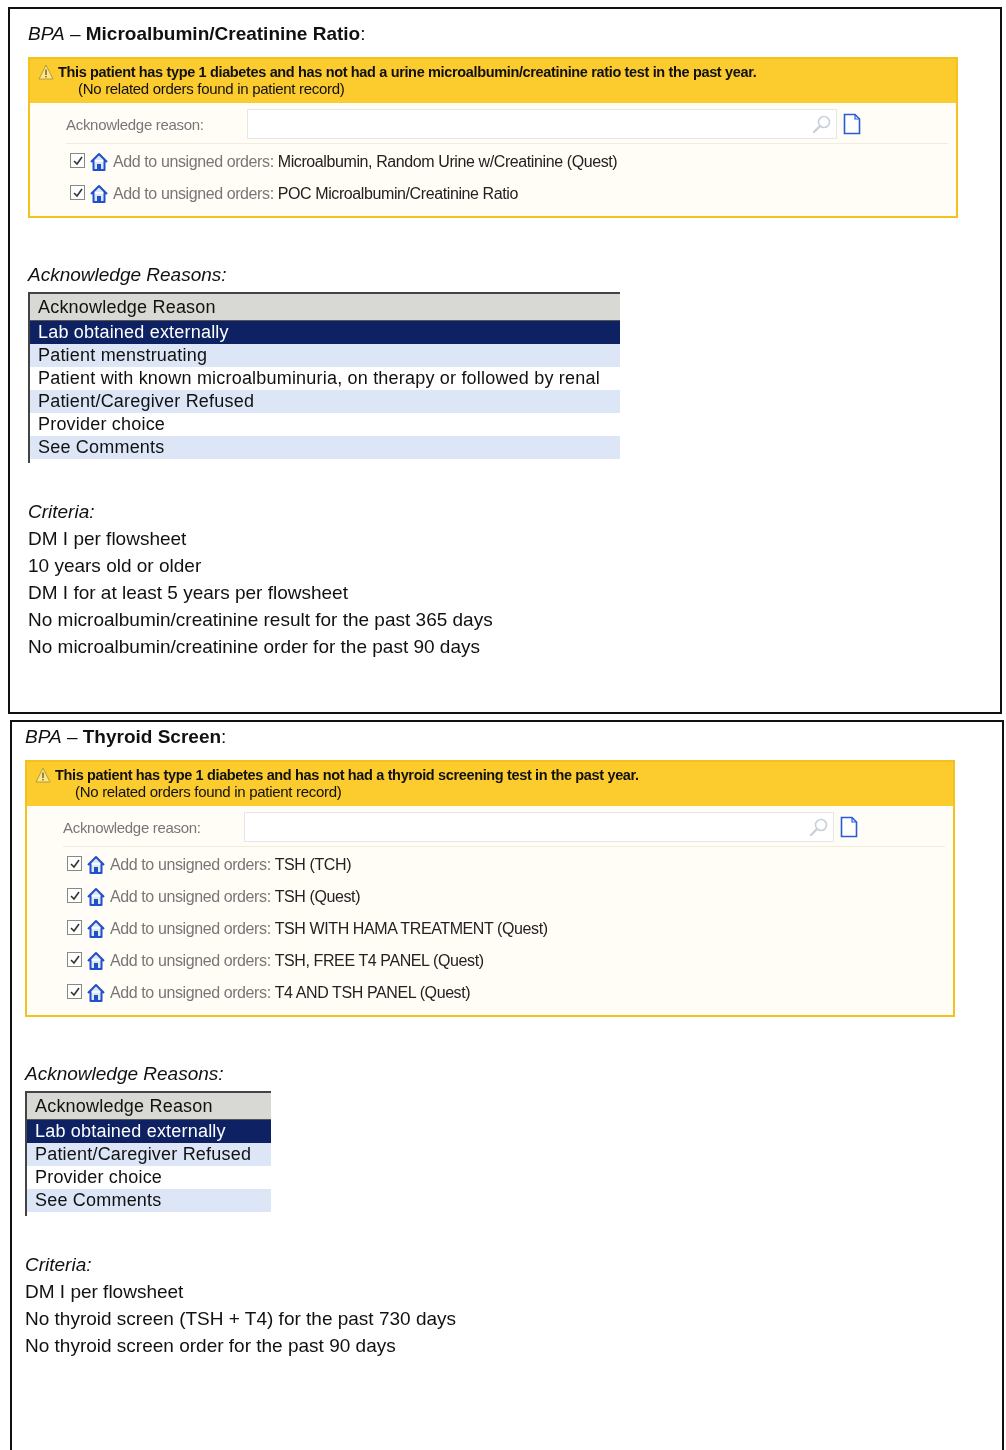 This screenshot has height=1450, width=1006. I want to click on criteria-line: No microalbumin/creatinine order for the past 90 days, so click(254, 647).